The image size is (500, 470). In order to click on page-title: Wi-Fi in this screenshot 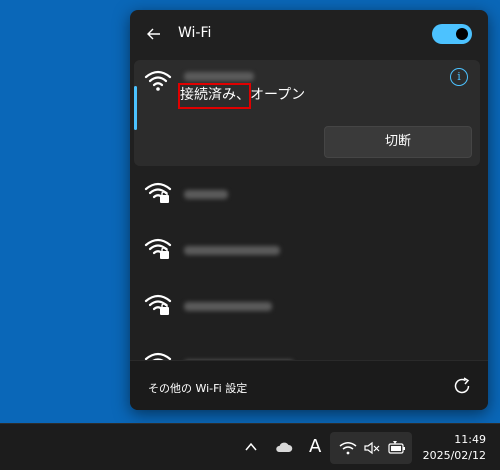, I will do `click(195, 33)`.